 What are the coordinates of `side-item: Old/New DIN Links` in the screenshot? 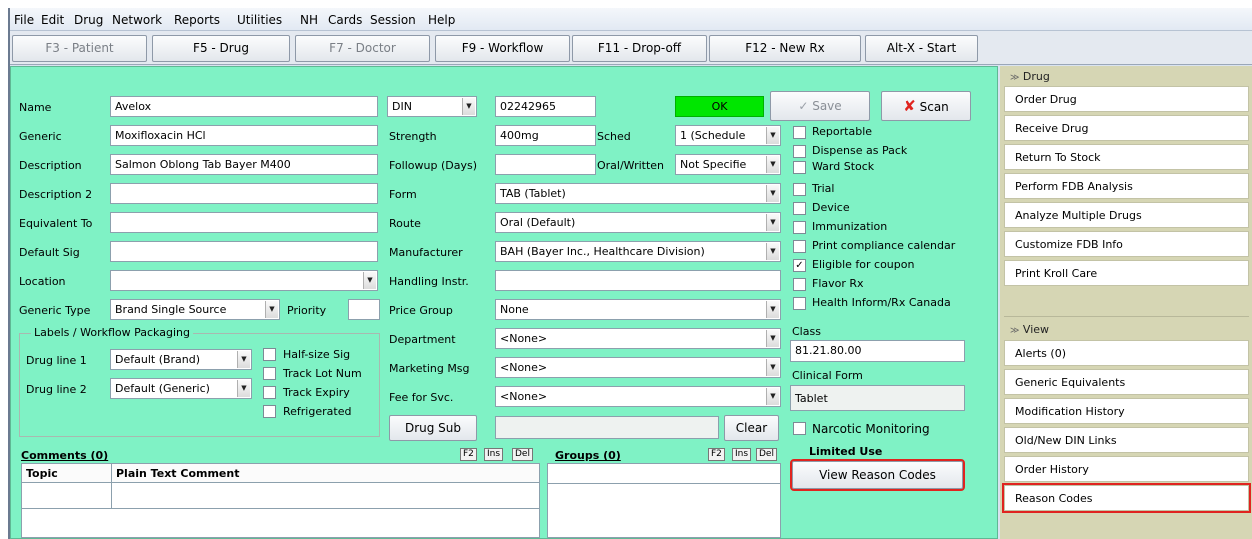 It's located at (1126, 440).